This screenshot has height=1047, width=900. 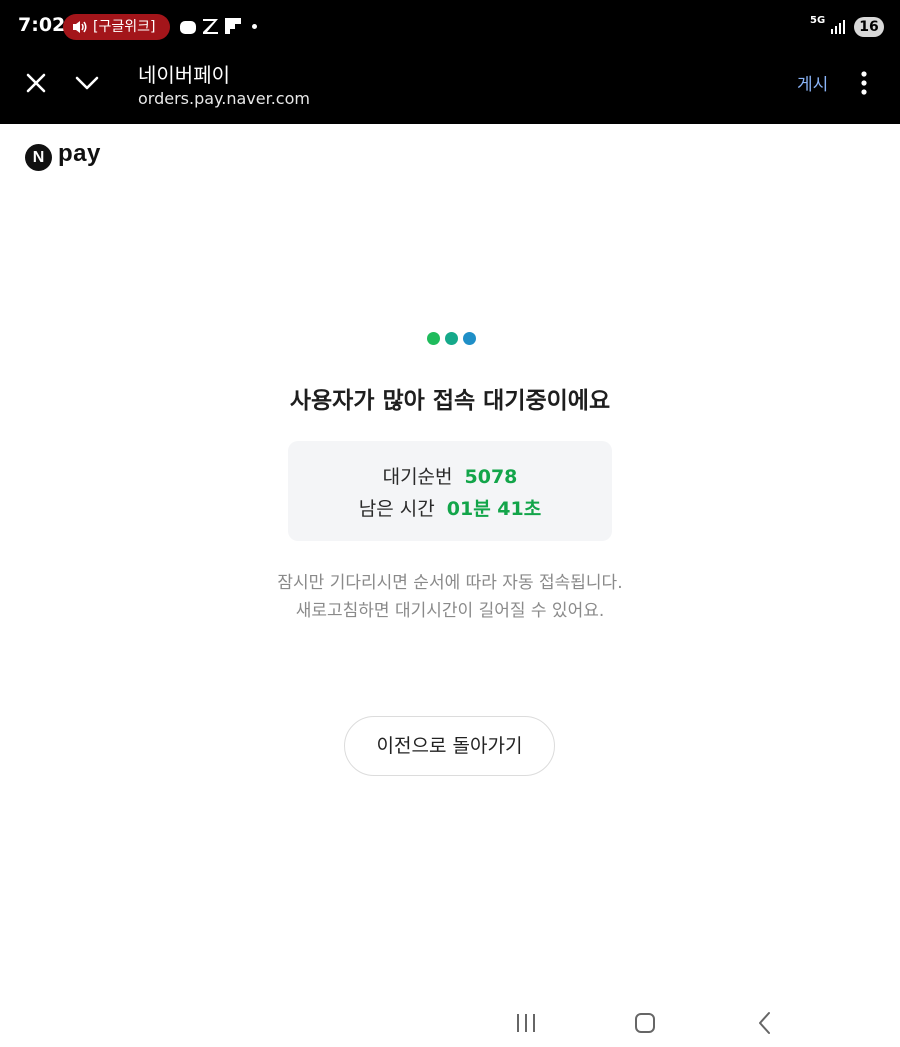 I want to click on remaining-time-row: 남은 시간 01분 41초, so click(x=450, y=507).